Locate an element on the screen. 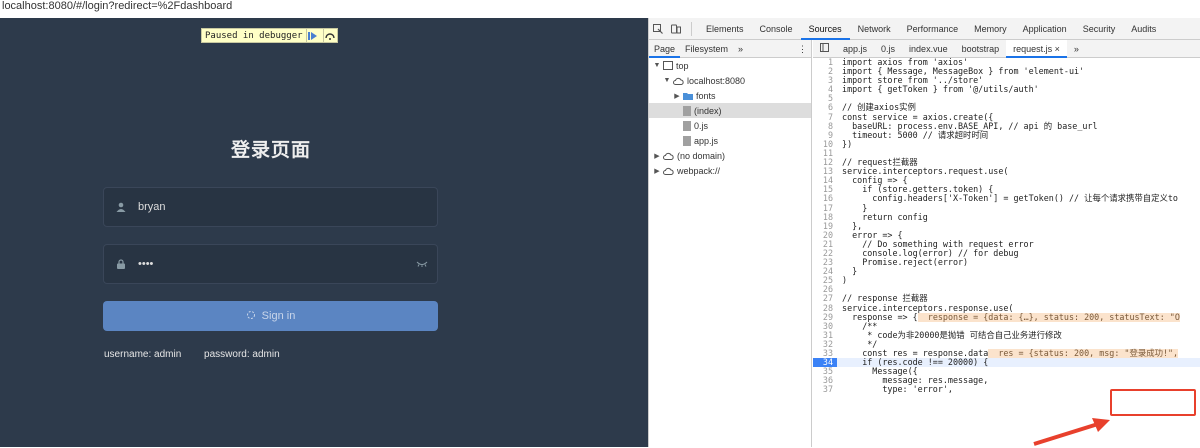 The height and width of the screenshot is (448, 1200). annotation-arrow-icon is located at coordinates (1071, 432).